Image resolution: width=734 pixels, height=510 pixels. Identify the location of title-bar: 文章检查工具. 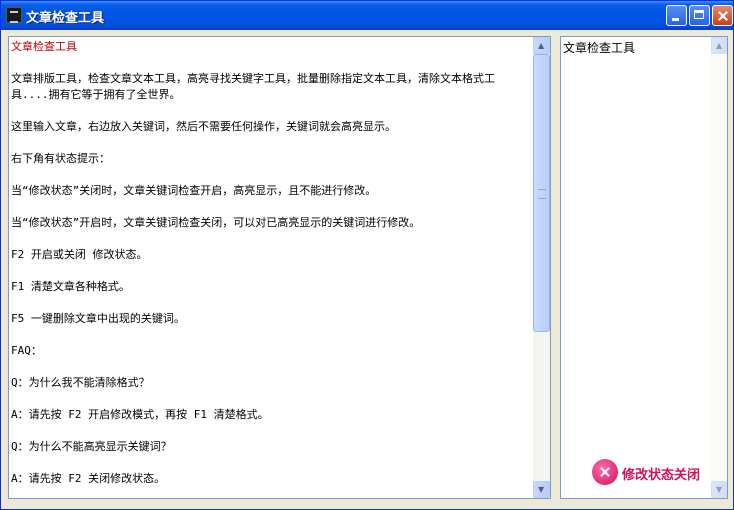
(367, 15).